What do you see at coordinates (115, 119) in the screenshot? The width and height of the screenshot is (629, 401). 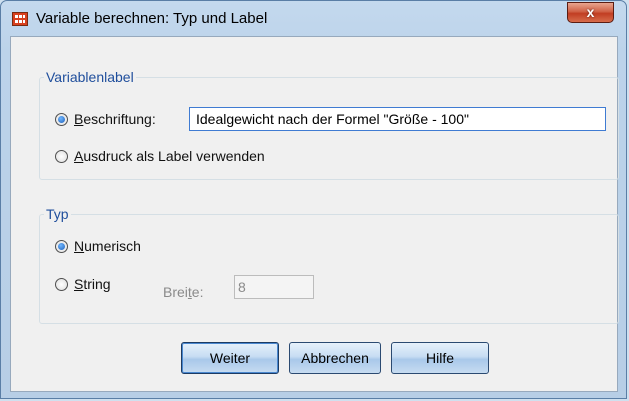 I see `beschriftung-label: Beschriftung:` at bounding box center [115, 119].